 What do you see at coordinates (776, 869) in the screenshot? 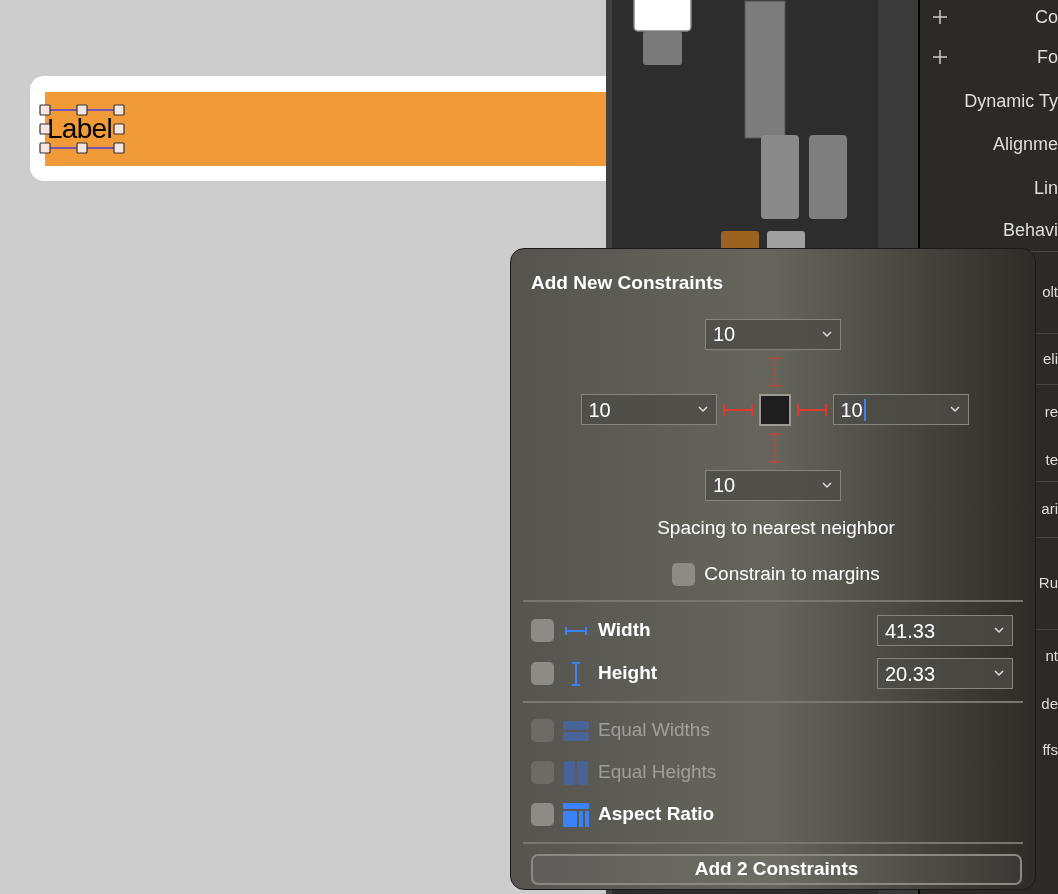
I see `add-constraints-button: Add 2 Constraints` at bounding box center [776, 869].